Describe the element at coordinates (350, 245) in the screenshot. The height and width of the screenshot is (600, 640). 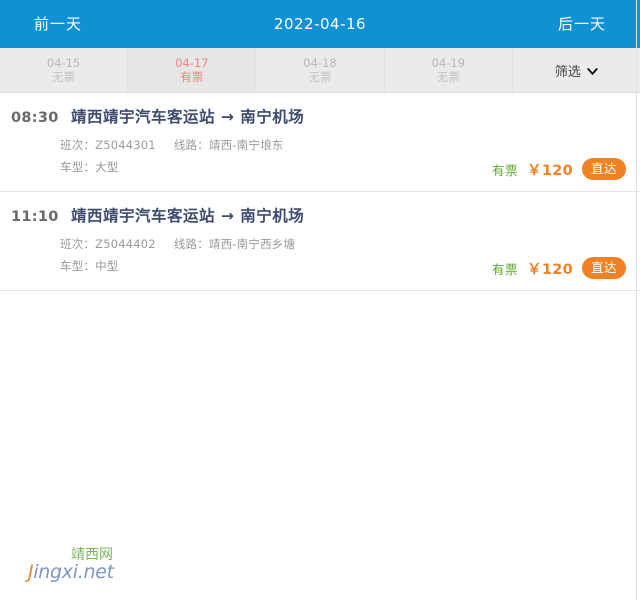
I see `trip-meta-line-1: 班次：Z5044402 线路：靖西-南宁西乡塘` at that location.